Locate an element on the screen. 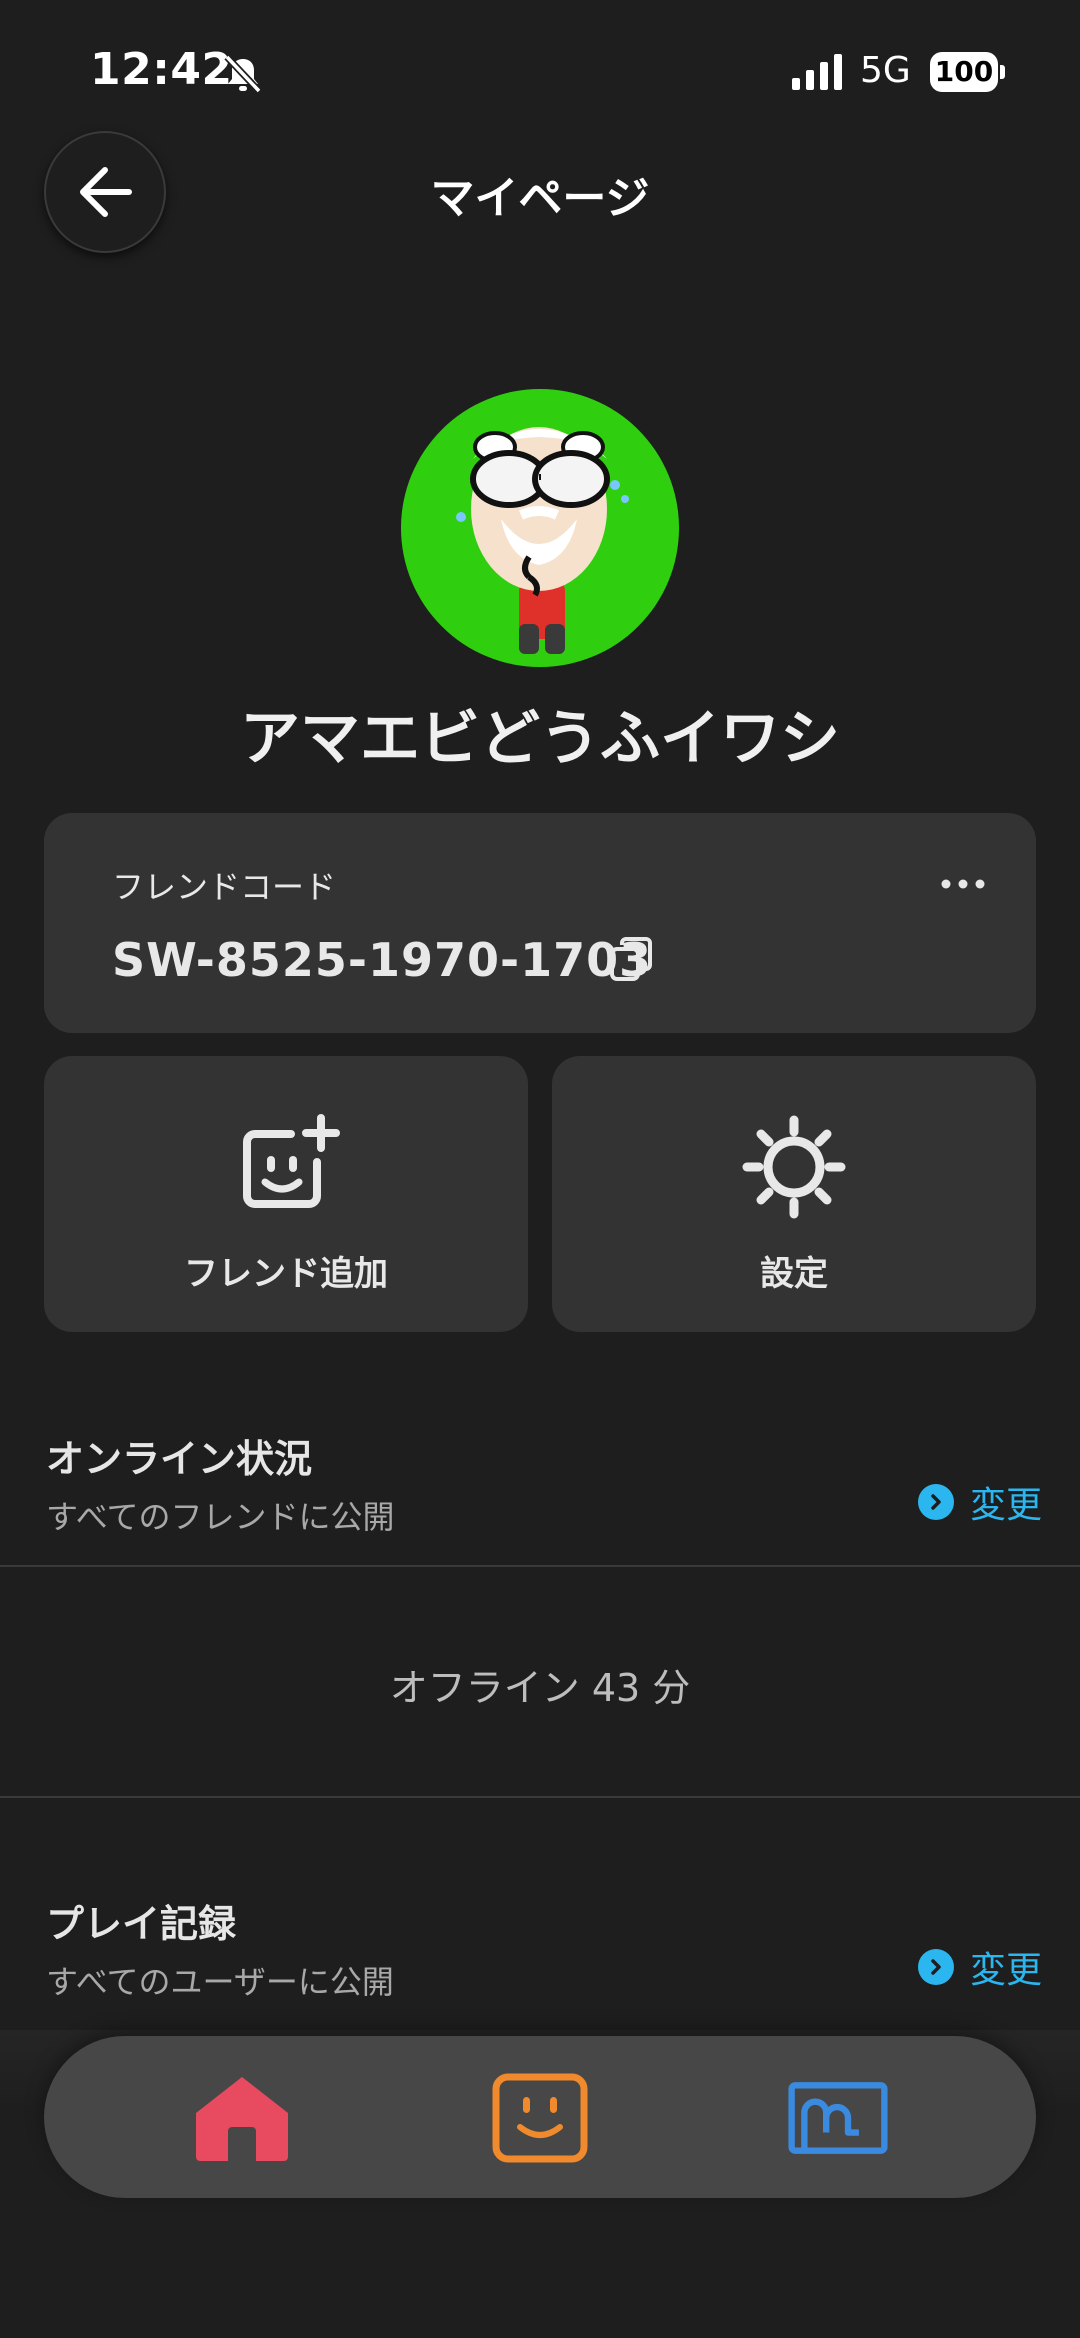  silent-bell-icon is located at coordinates (243, 74).